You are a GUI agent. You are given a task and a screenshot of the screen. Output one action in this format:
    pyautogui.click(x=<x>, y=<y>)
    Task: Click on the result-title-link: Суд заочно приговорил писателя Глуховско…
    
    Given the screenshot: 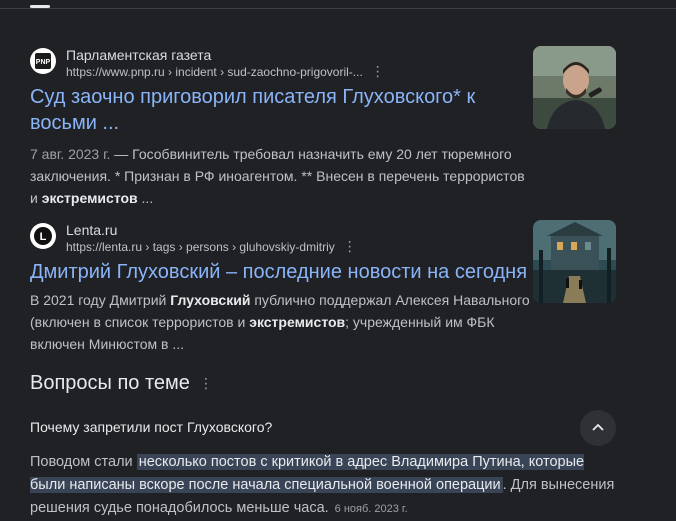 What is the action you would take?
    pyautogui.click(x=280, y=110)
    